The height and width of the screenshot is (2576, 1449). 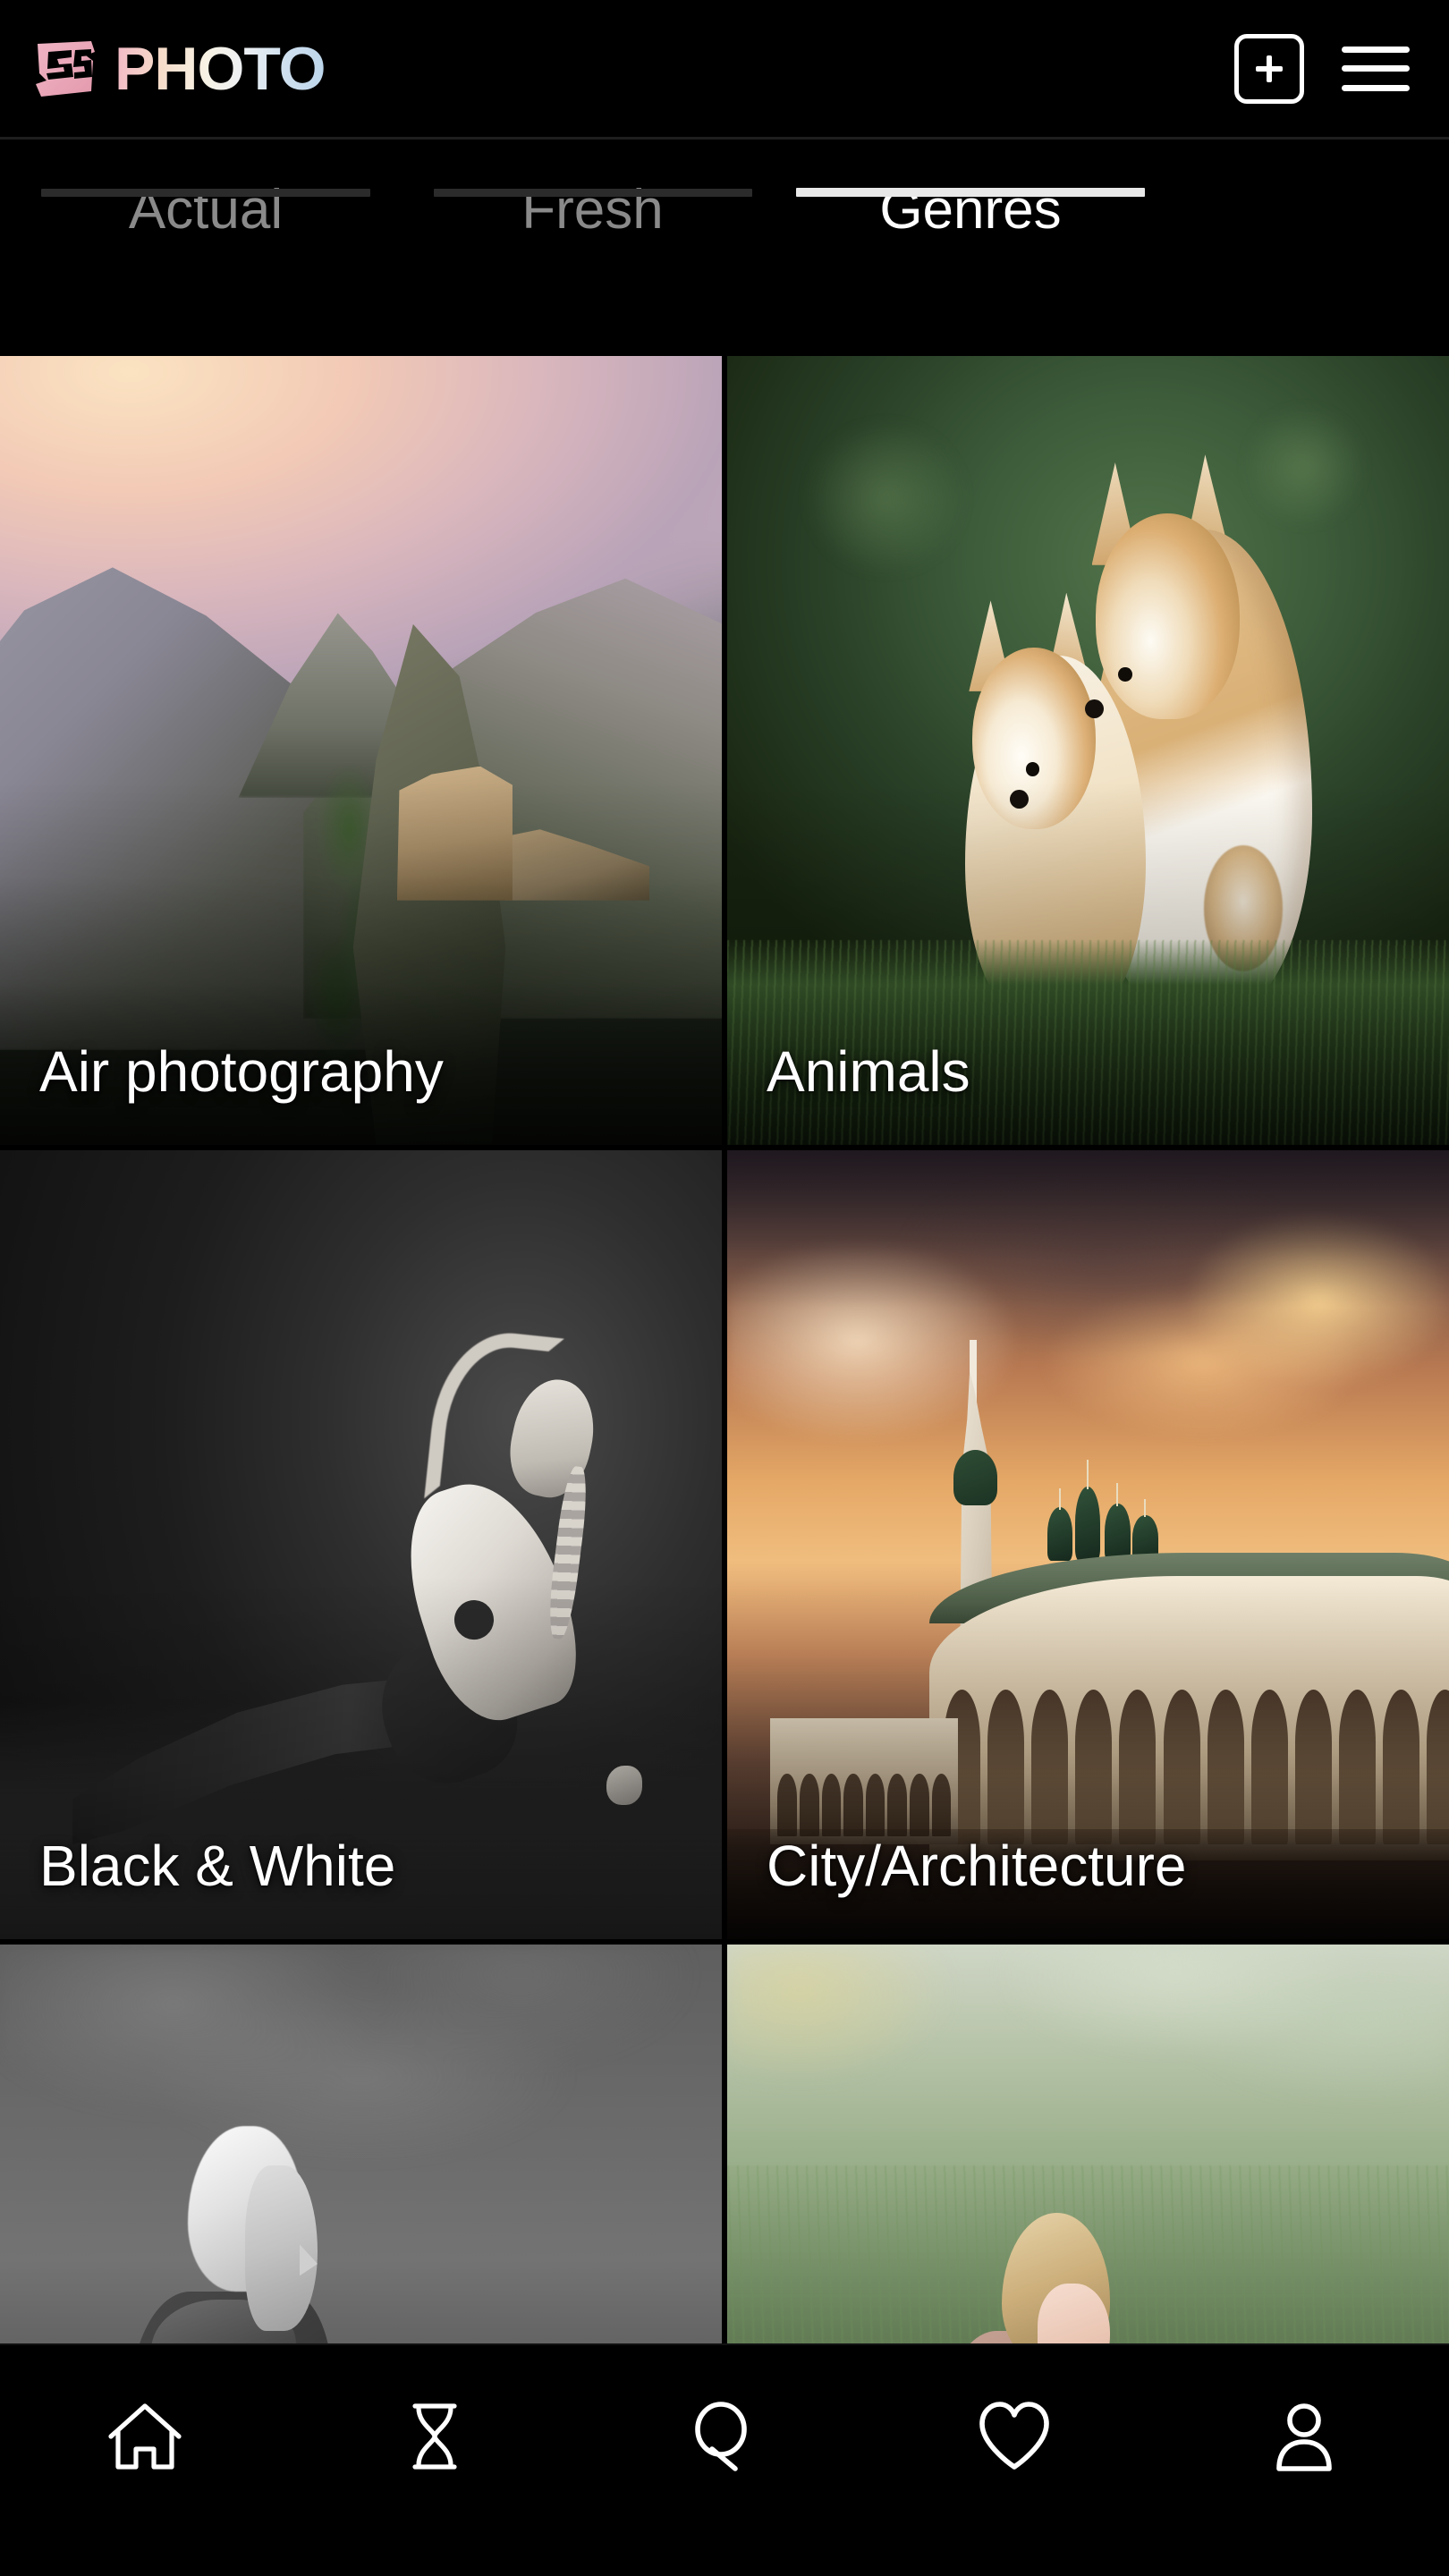 I want to click on heart-icon, so click(x=1014, y=2436).